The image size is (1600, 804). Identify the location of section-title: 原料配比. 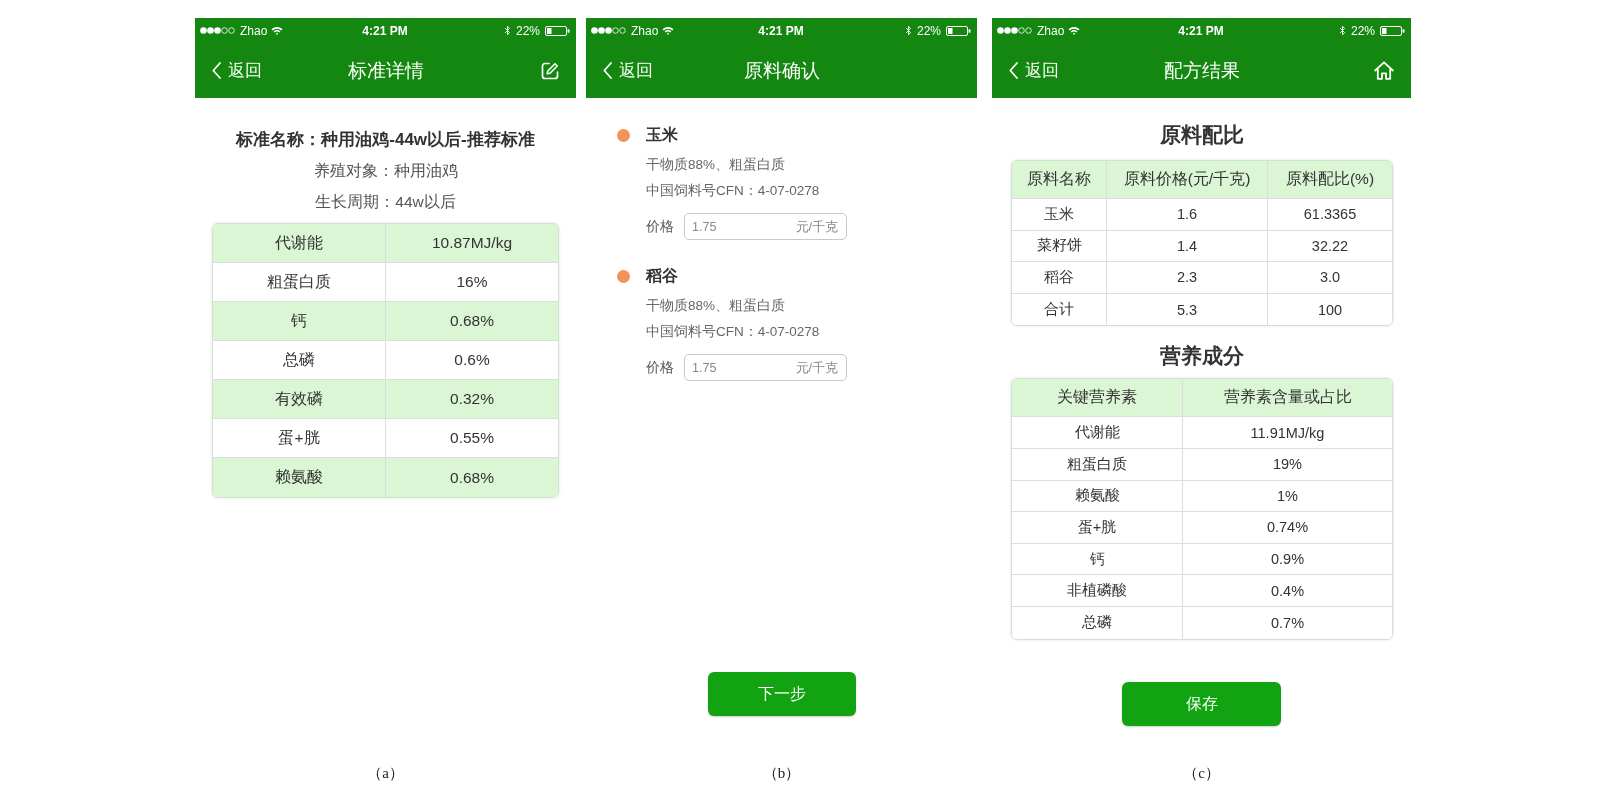
(1201, 135).